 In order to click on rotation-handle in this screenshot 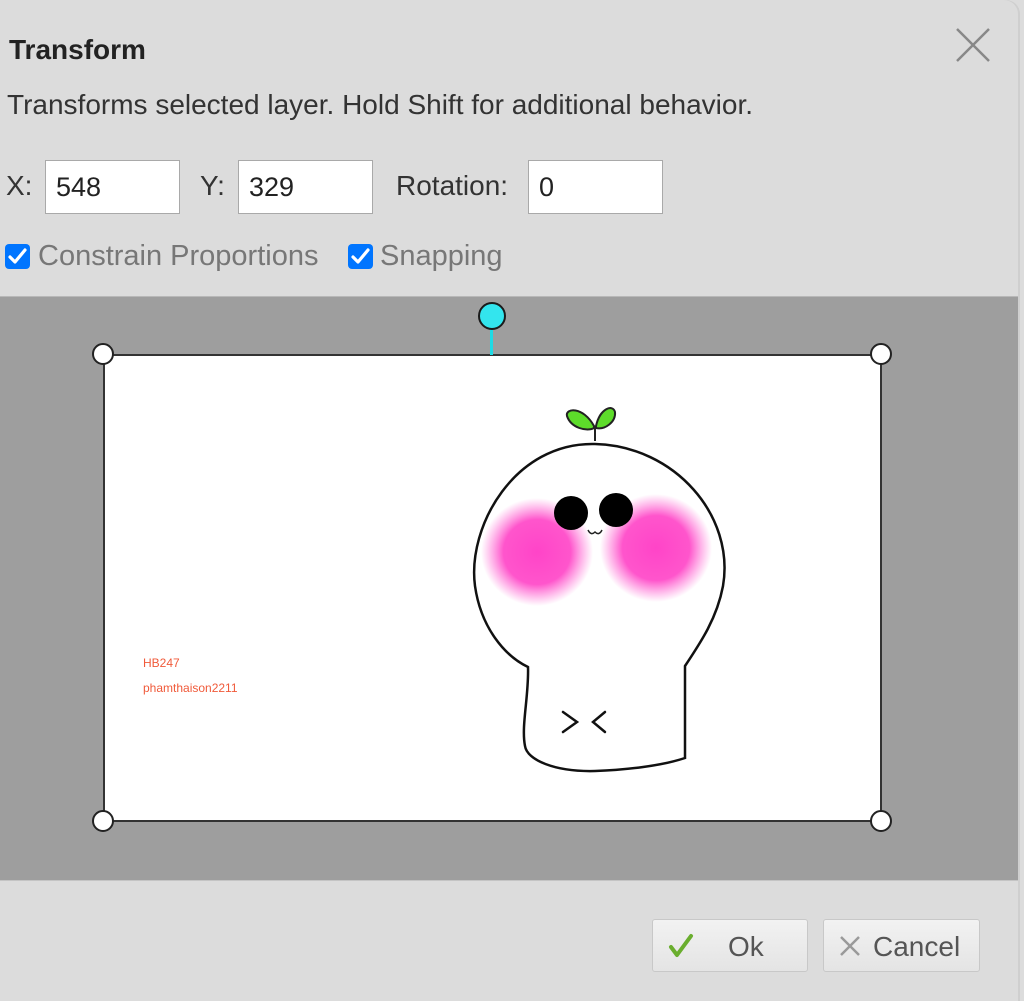, I will do `click(492, 316)`.